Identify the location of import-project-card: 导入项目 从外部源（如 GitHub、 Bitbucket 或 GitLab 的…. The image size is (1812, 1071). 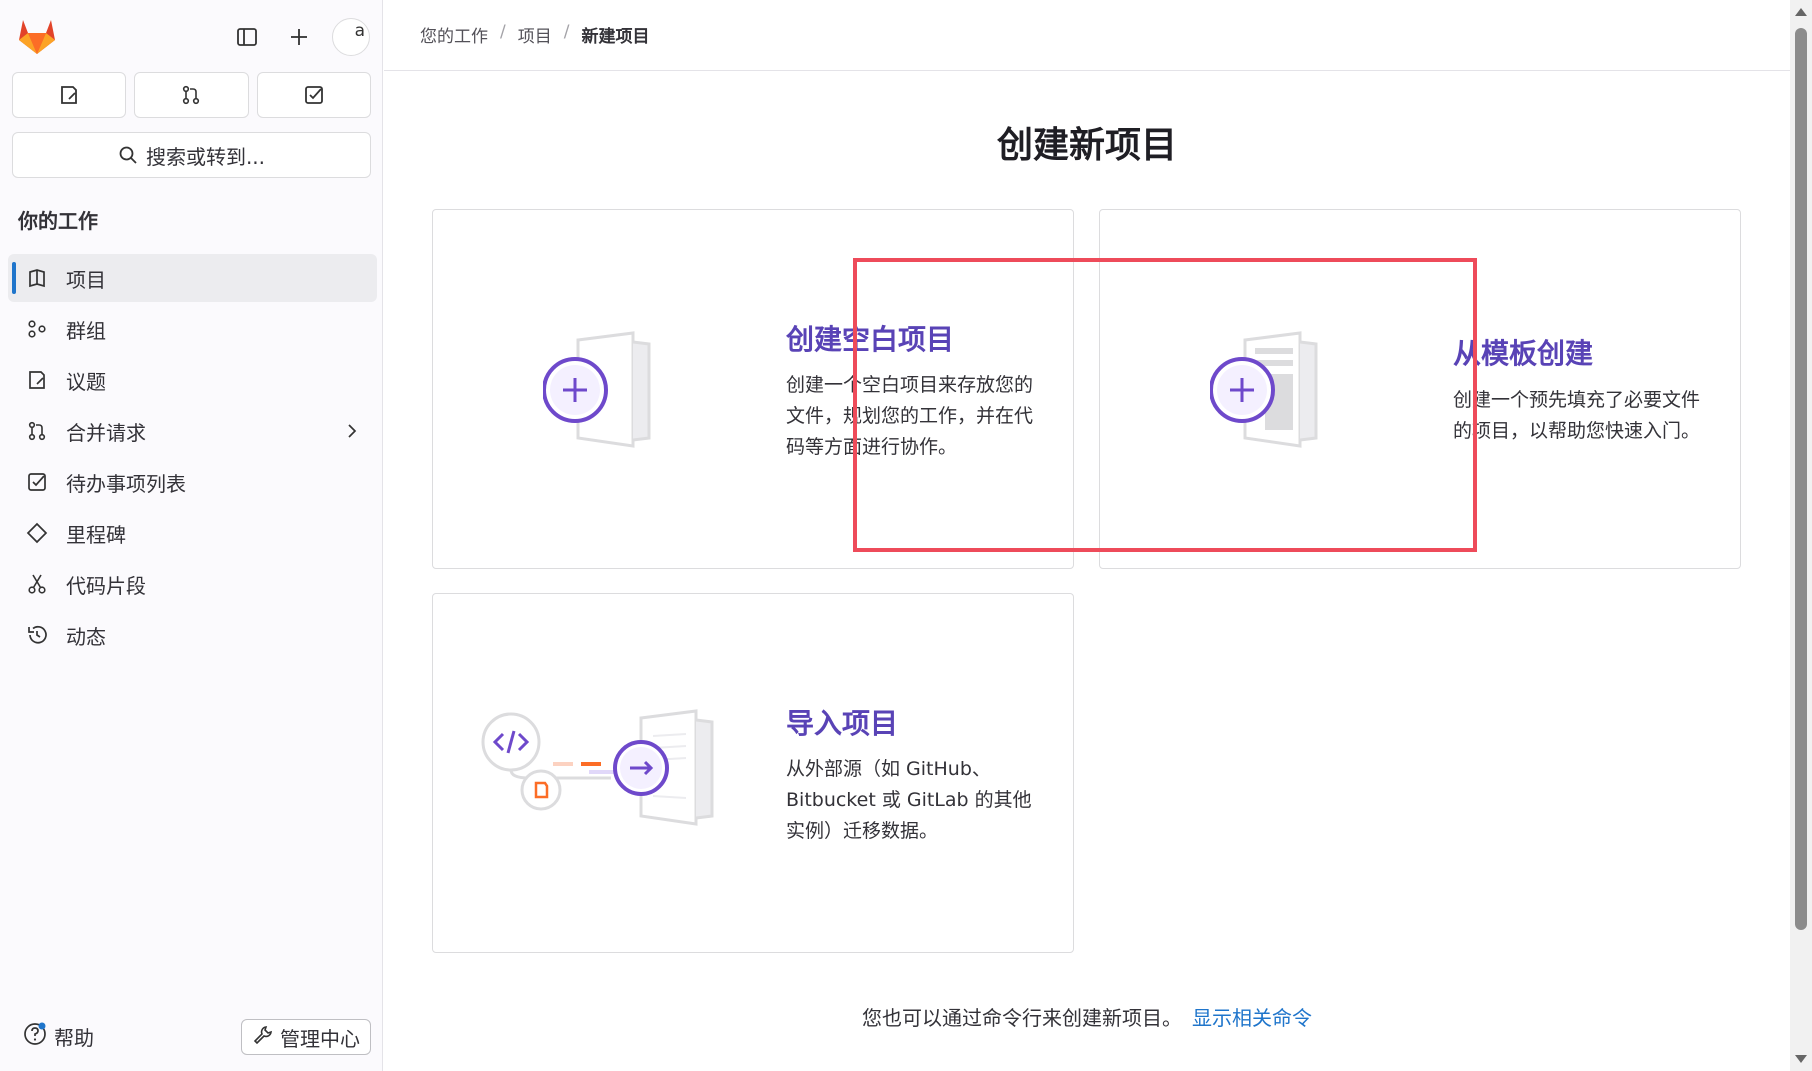
(753, 773).